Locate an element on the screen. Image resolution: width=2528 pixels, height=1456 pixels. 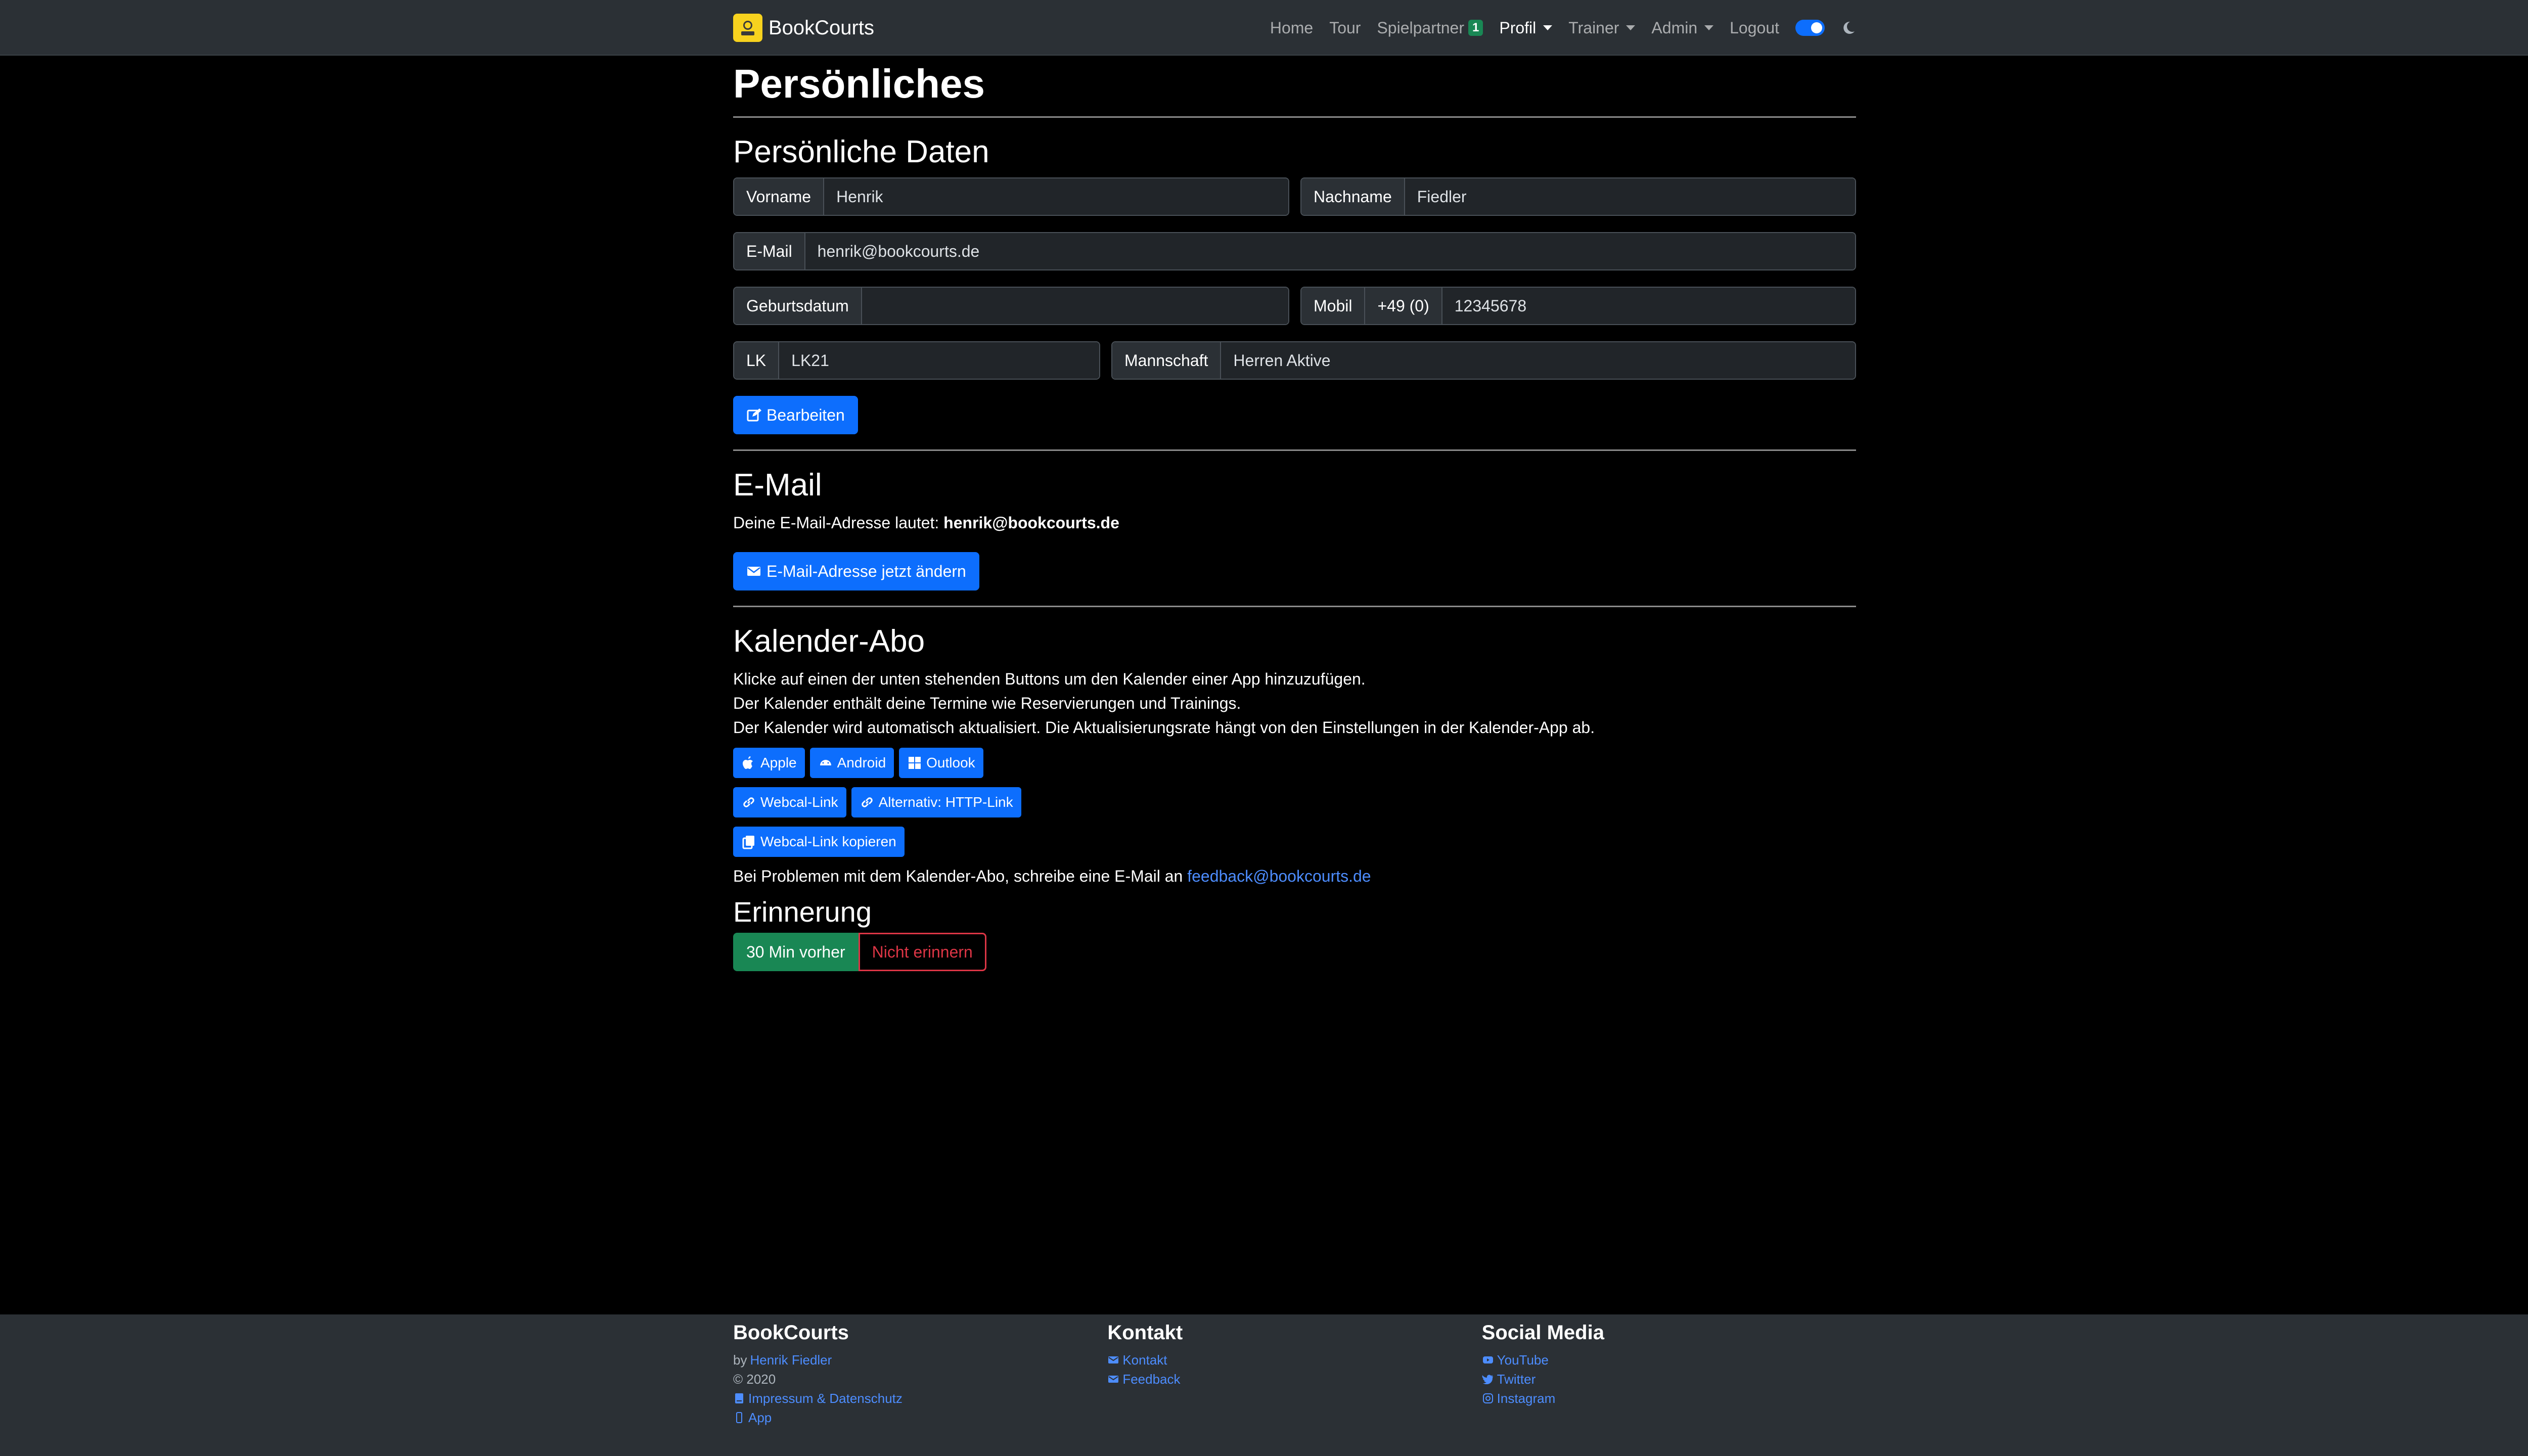
personal-data-heading: Persönliche Daten is located at coordinates (861, 151).